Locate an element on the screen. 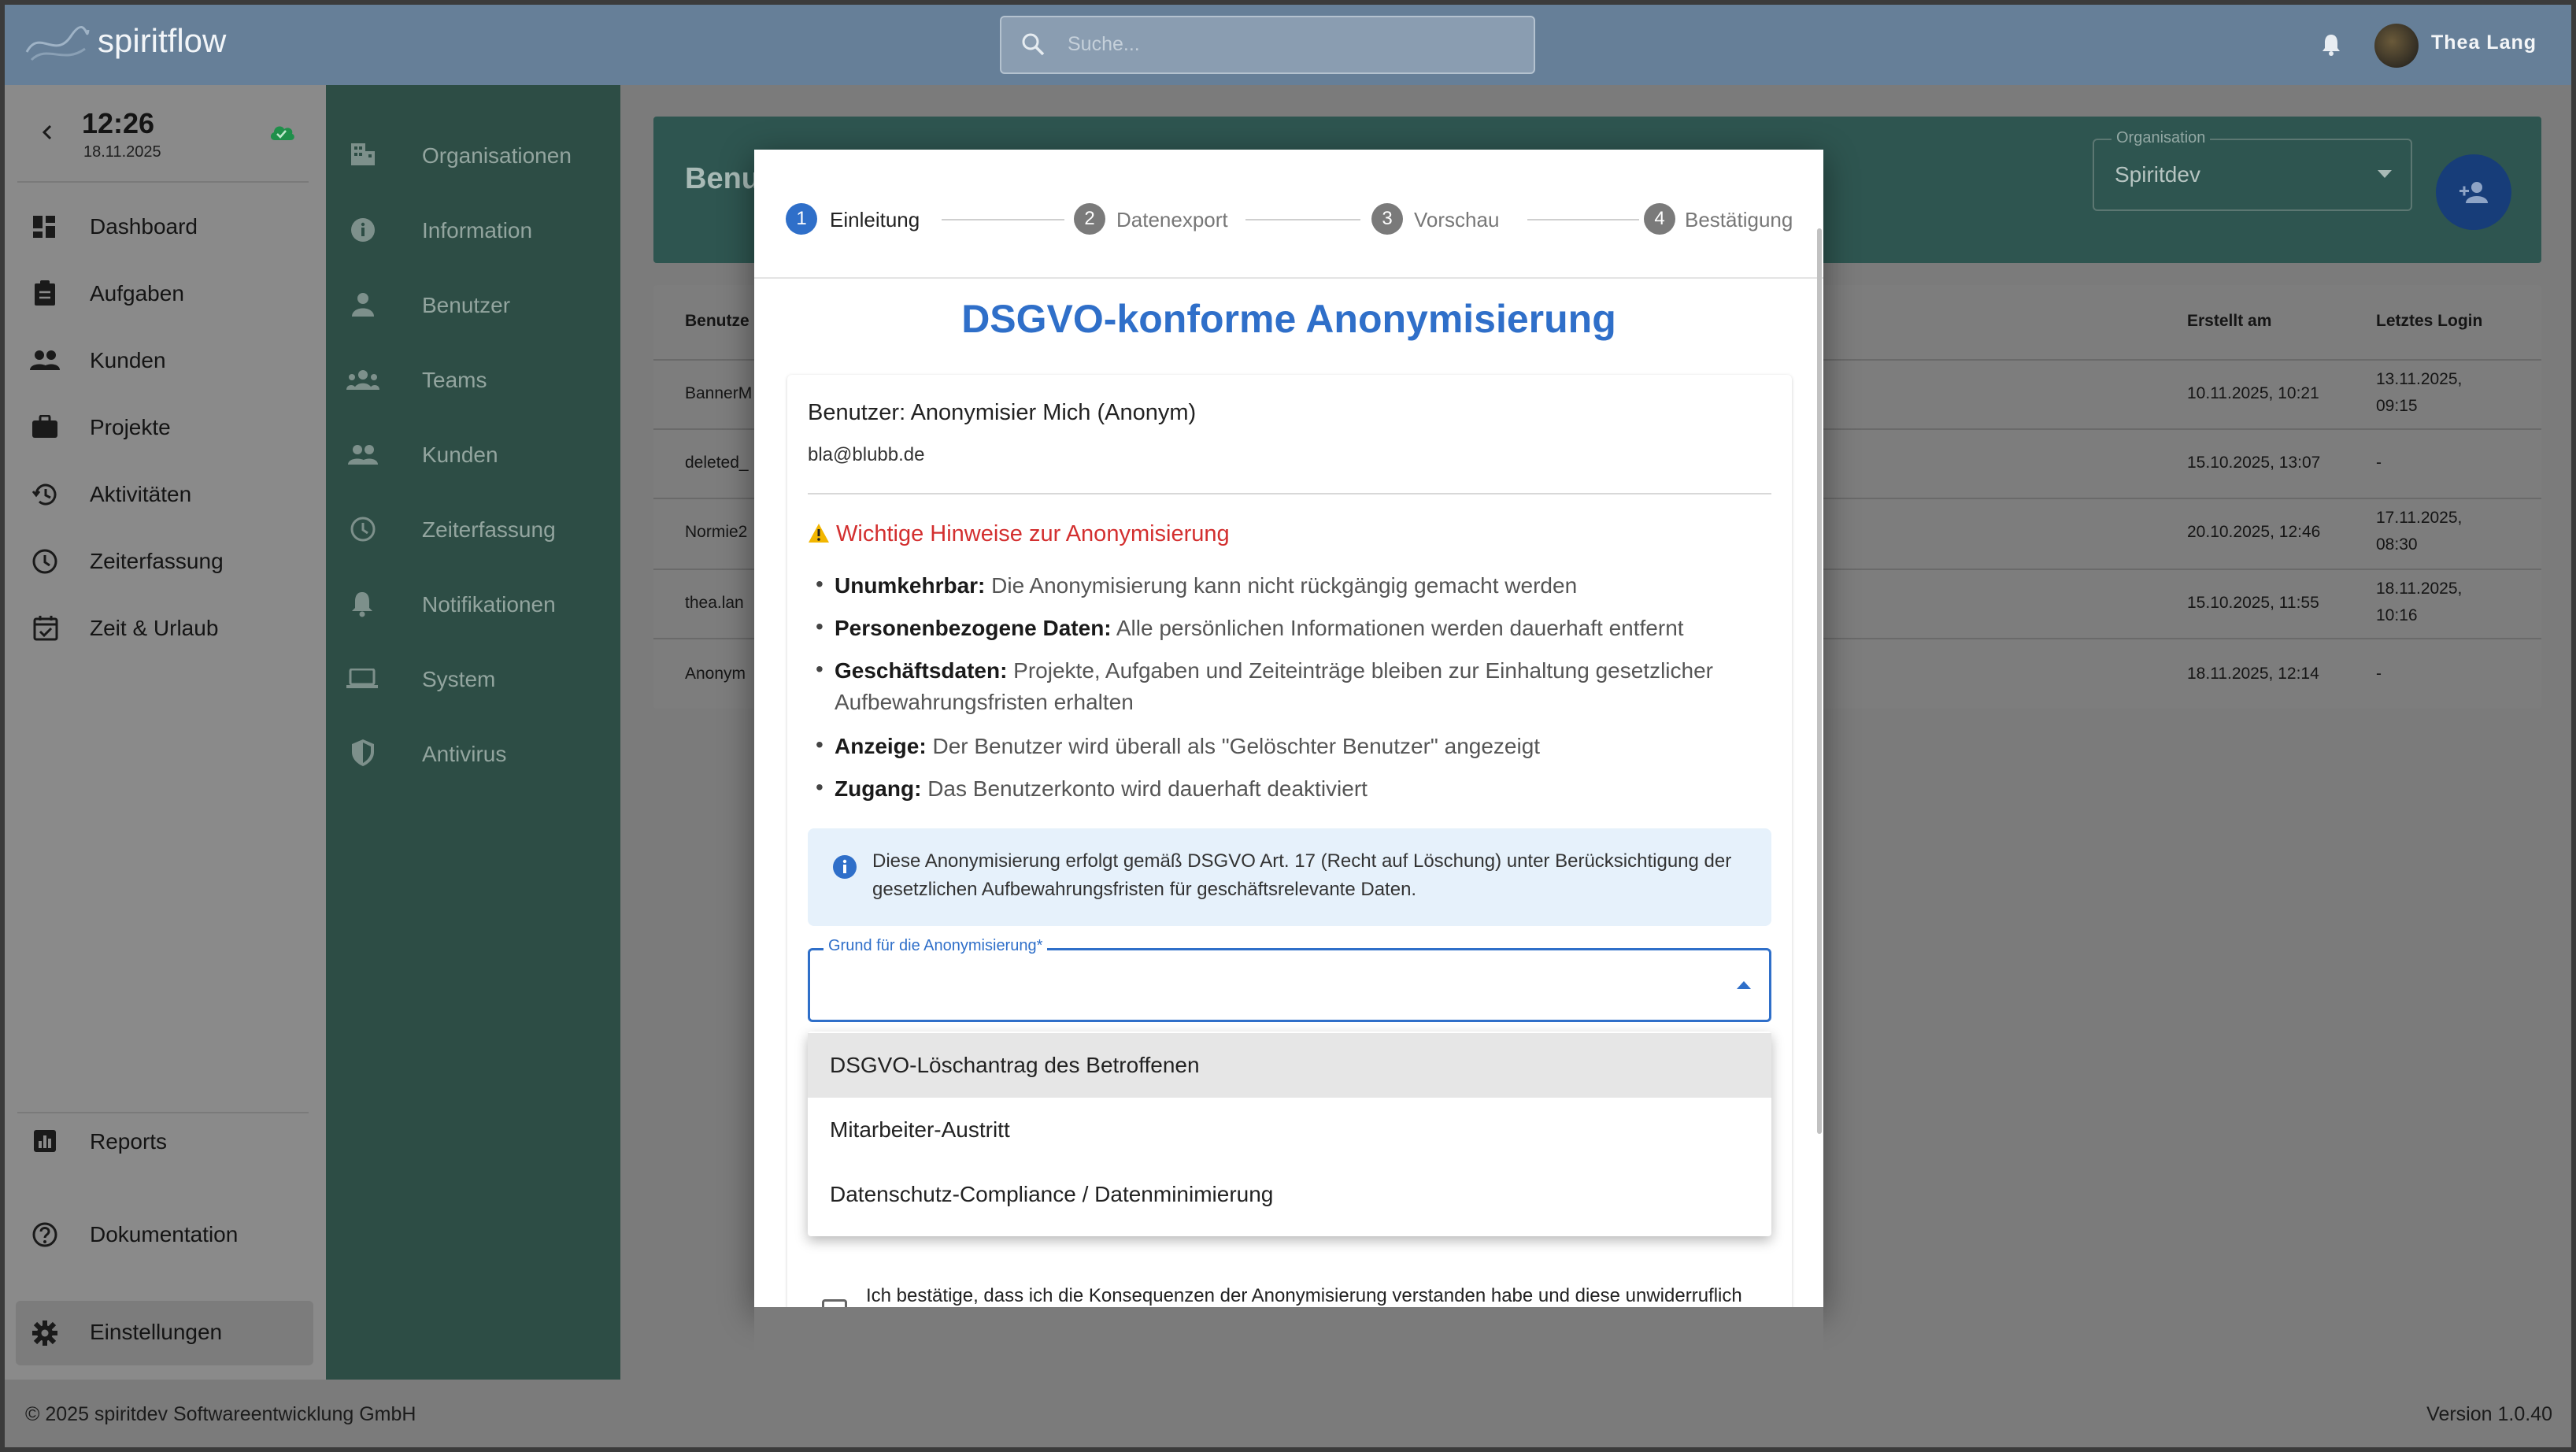 This screenshot has height=1452, width=2576. sidebar-item-zeit-urlaub: Zeit & Urlaub is located at coordinates (164, 628).